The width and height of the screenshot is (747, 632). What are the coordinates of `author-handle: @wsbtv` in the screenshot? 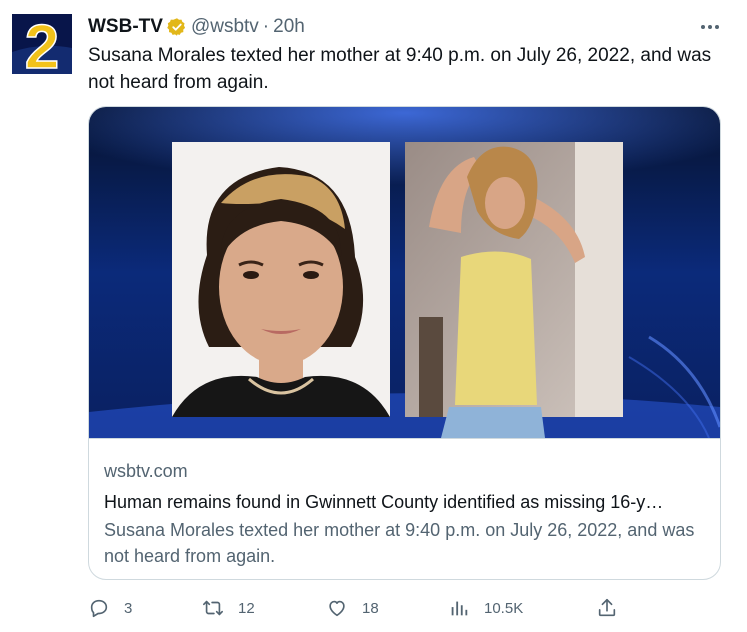 It's located at (225, 27).